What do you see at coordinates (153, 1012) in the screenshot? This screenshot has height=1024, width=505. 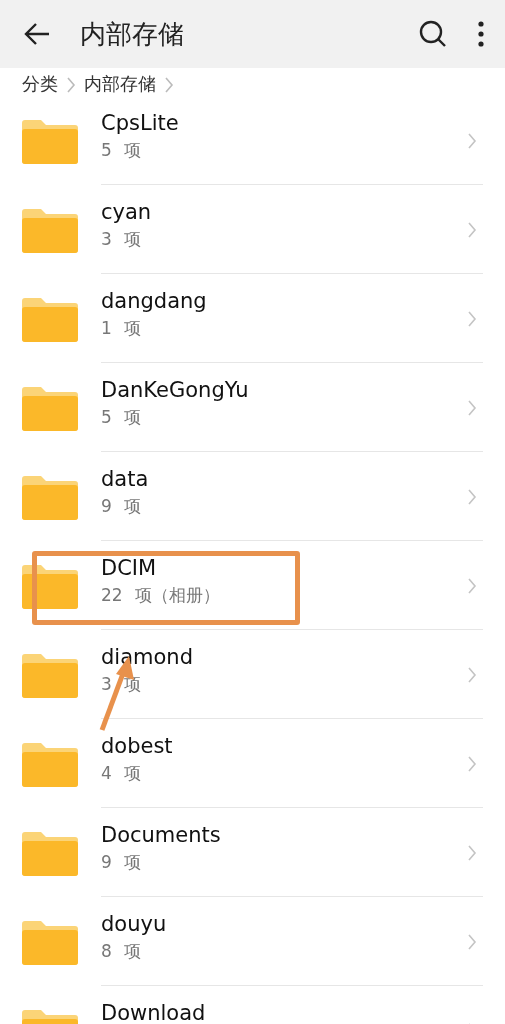 I see `folder-name: Download` at bounding box center [153, 1012].